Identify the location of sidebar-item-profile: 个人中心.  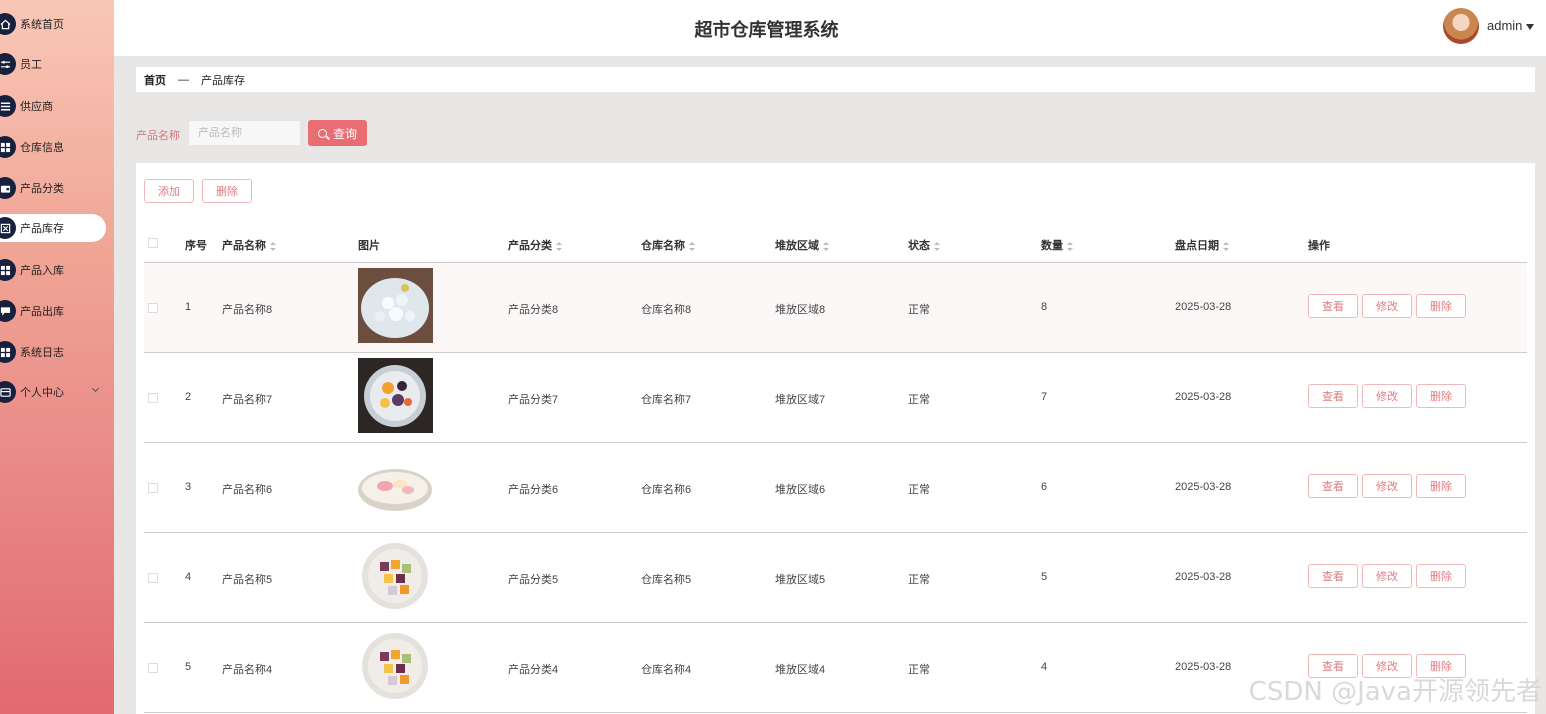
(53, 392).